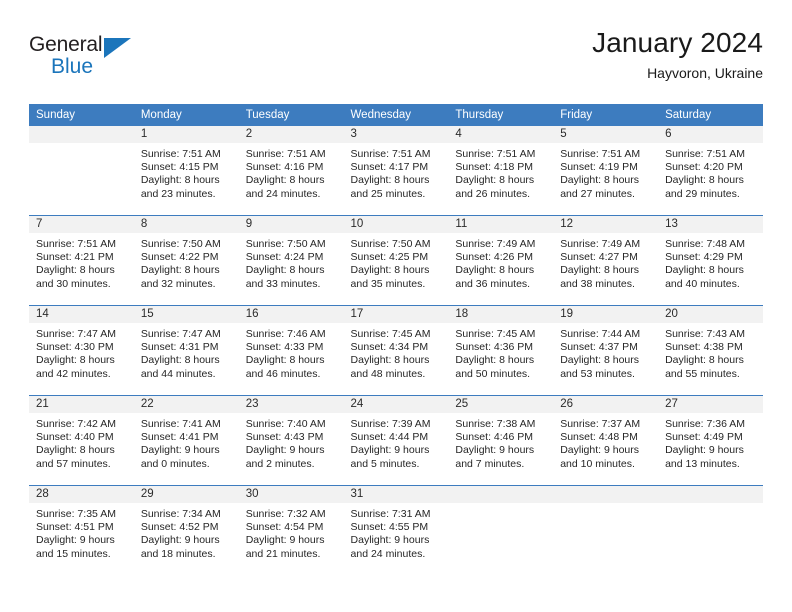 The width and height of the screenshot is (792, 612). Describe the element at coordinates (702, 463) in the screenshot. I see `daylight-text-line2: and 13 minutes.` at that location.